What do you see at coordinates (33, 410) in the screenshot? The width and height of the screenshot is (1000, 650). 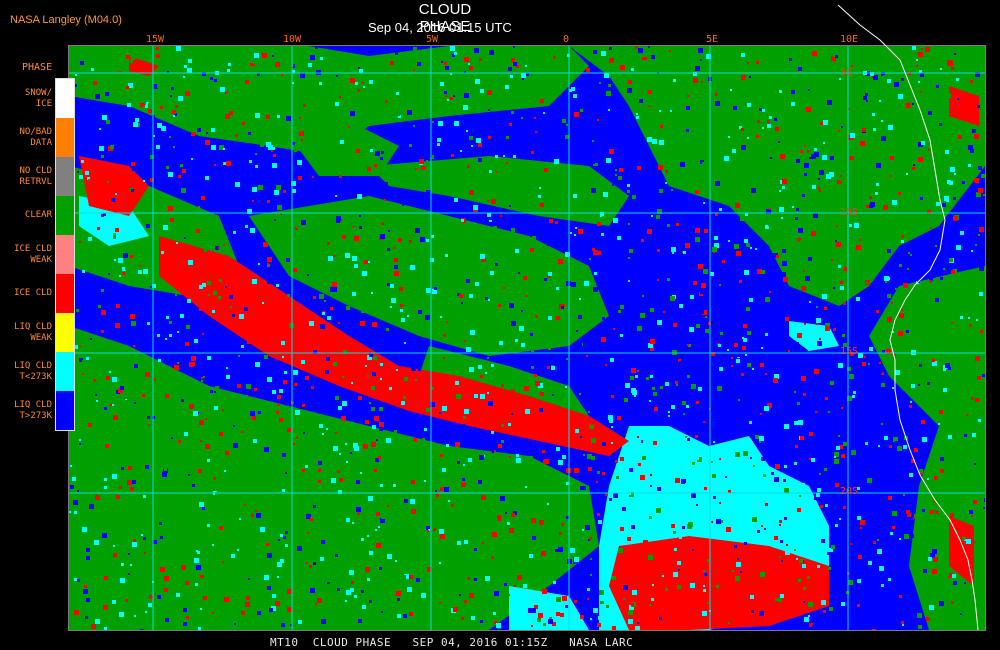 I see `legend-item-label: LIQ CLD T>273K` at bounding box center [33, 410].